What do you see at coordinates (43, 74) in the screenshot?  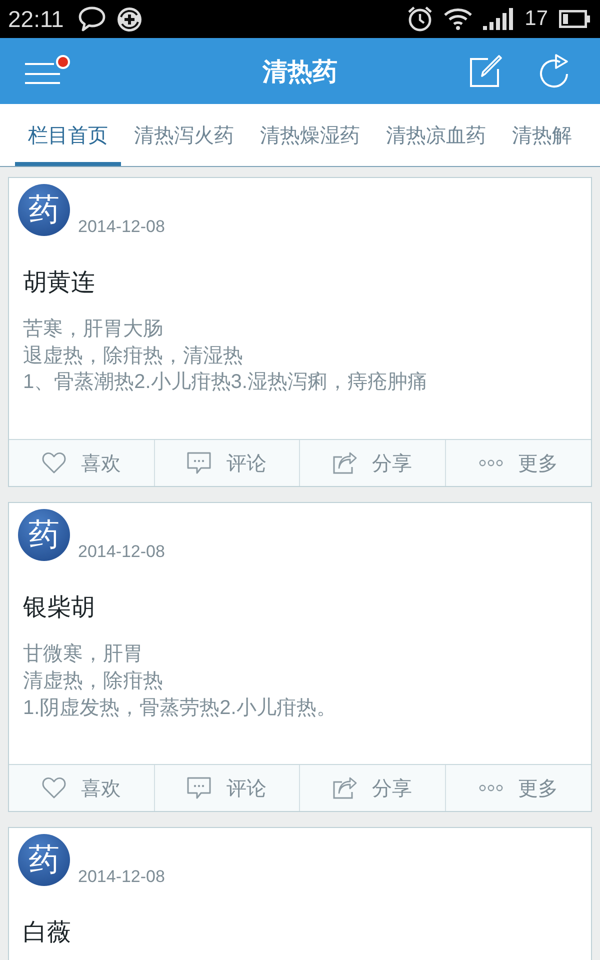 I see `menu-icon` at bounding box center [43, 74].